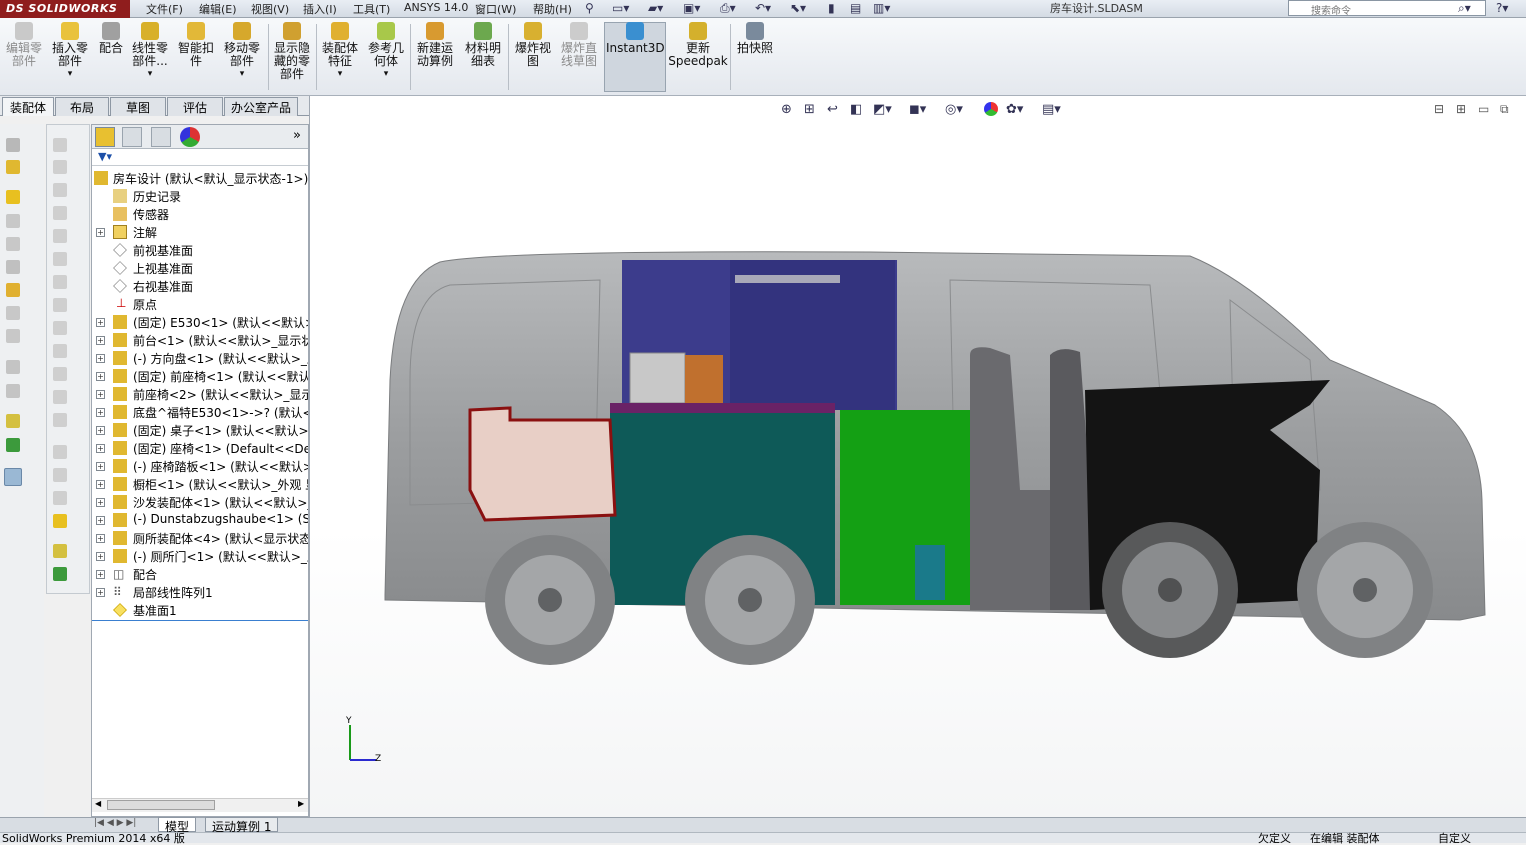 Image resolution: width=1526 pixels, height=845 pixels. What do you see at coordinates (301, 803) in the screenshot?
I see `scroll-right-icon: ▶` at bounding box center [301, 803].